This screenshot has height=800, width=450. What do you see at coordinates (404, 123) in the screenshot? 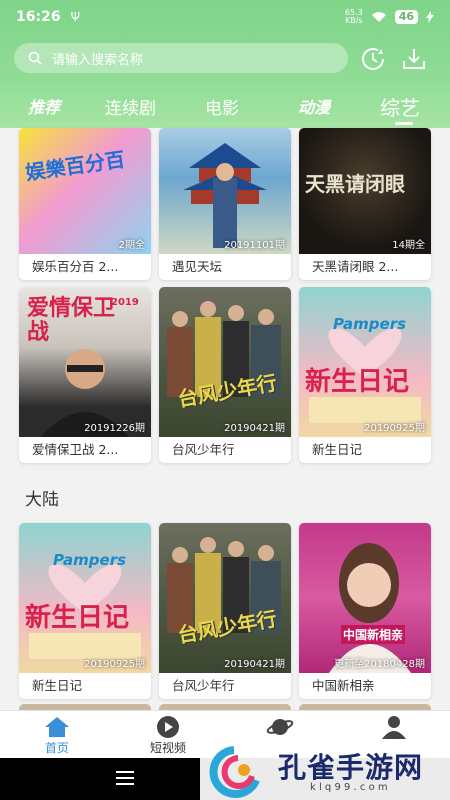
I see `tab-indicator` at bounding box center [404, 123].